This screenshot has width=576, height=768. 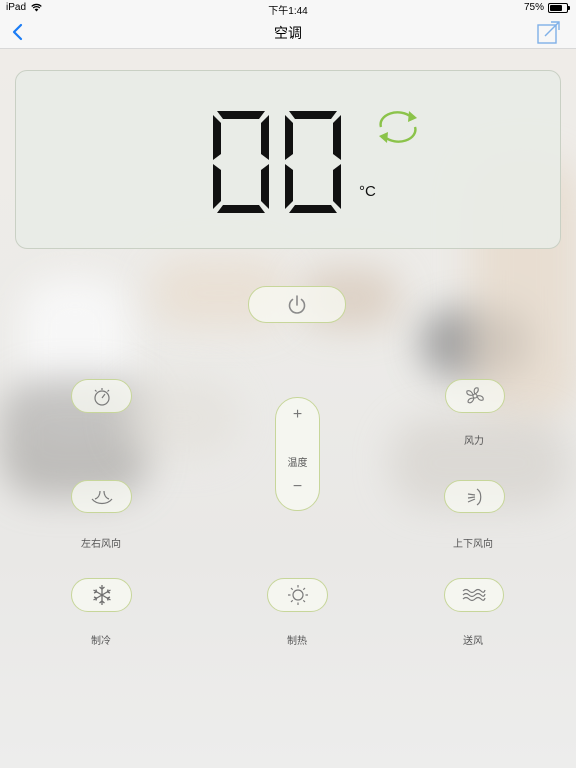 I want to click on swing-up-down-icon, so click(x=474, y=496).